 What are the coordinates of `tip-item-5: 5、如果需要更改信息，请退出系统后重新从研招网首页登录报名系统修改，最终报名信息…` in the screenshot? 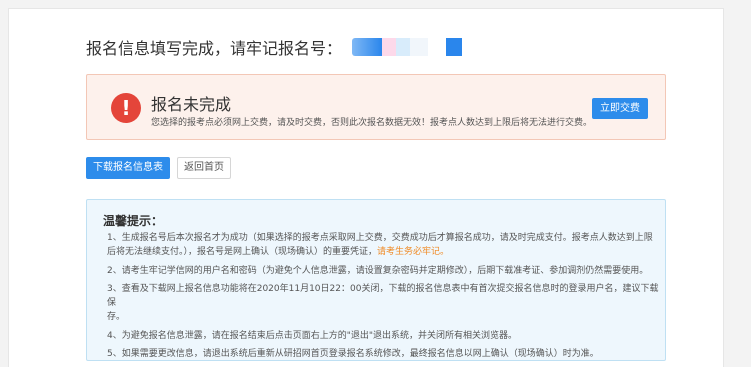 It's located at (353, 354).